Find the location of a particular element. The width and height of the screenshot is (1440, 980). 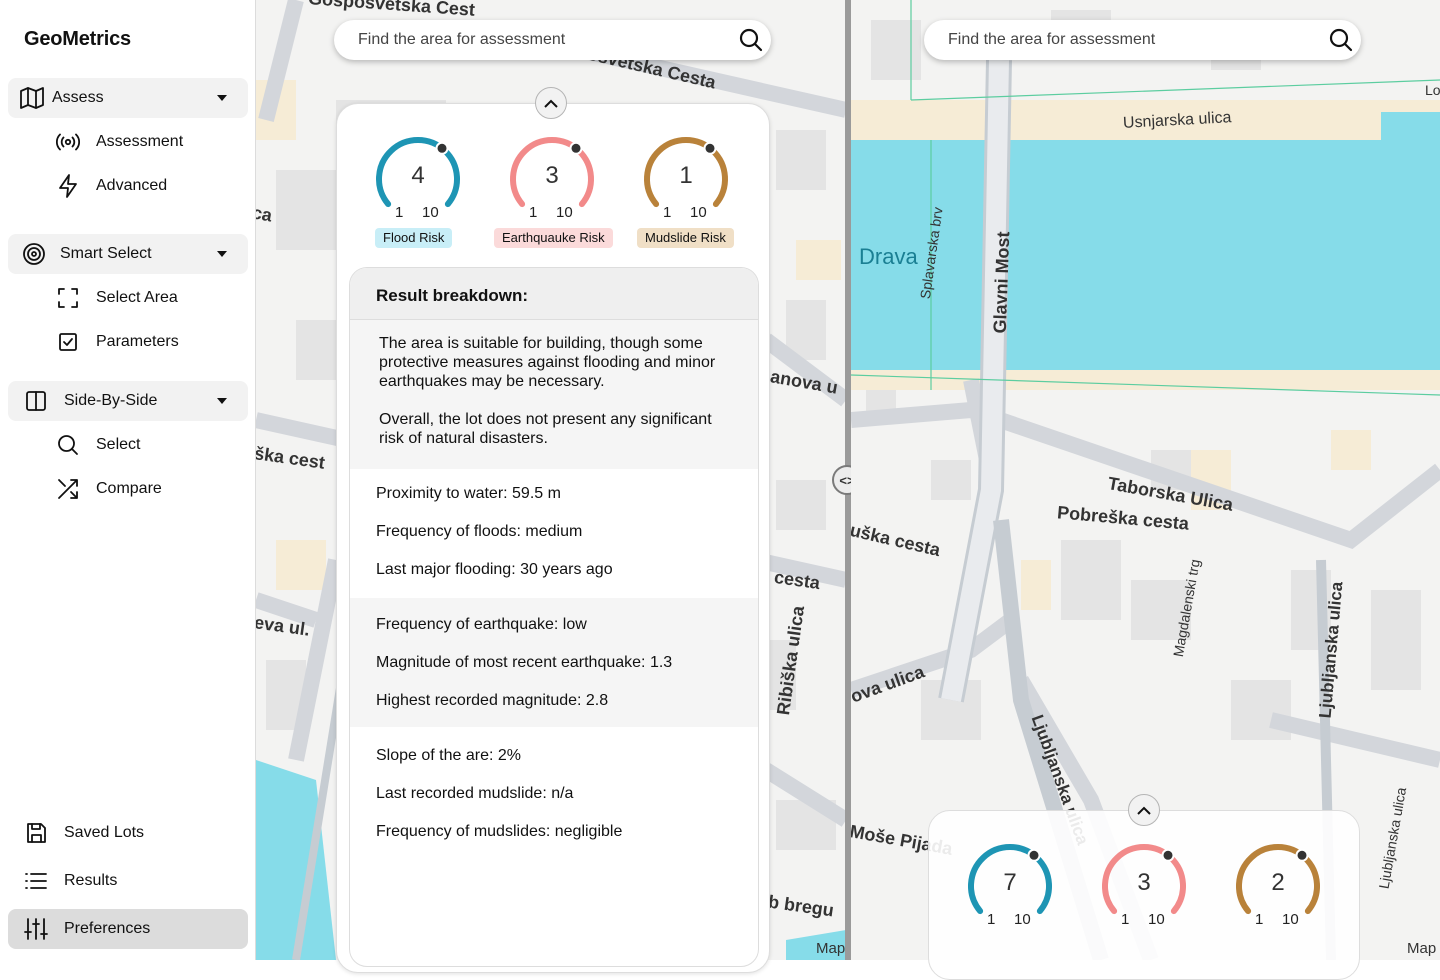

nav-item-advanced: Advanced is located at coordinates (111, 186).